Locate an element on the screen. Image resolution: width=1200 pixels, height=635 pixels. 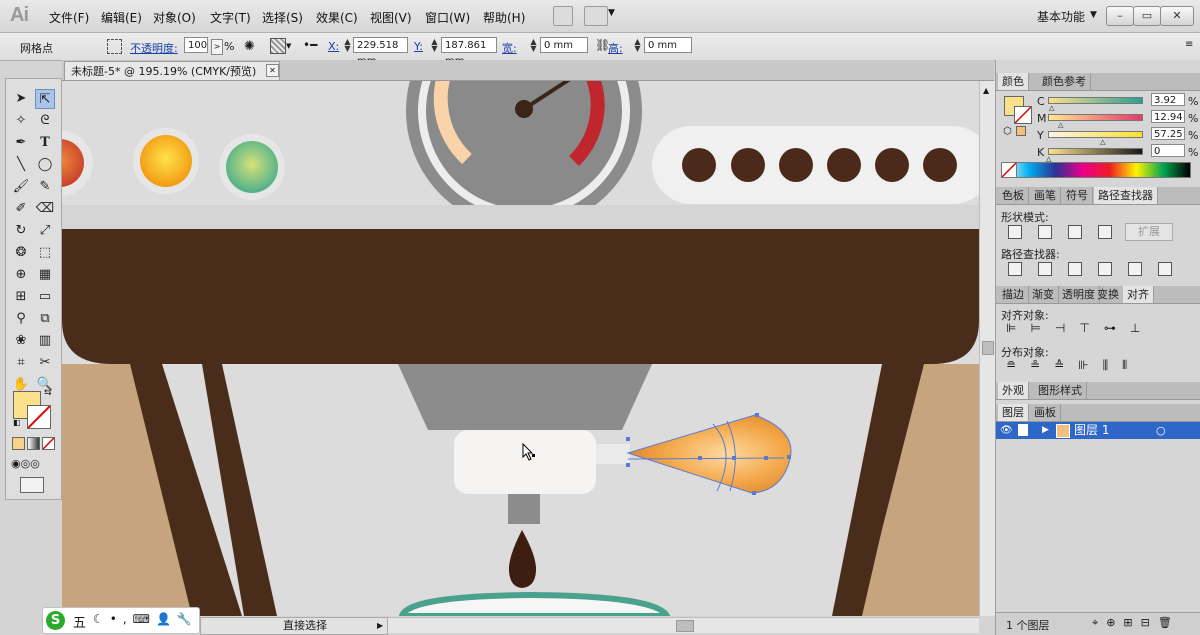
default-fill-stroke-icon: ◧ is located at coordinates (17, 422).